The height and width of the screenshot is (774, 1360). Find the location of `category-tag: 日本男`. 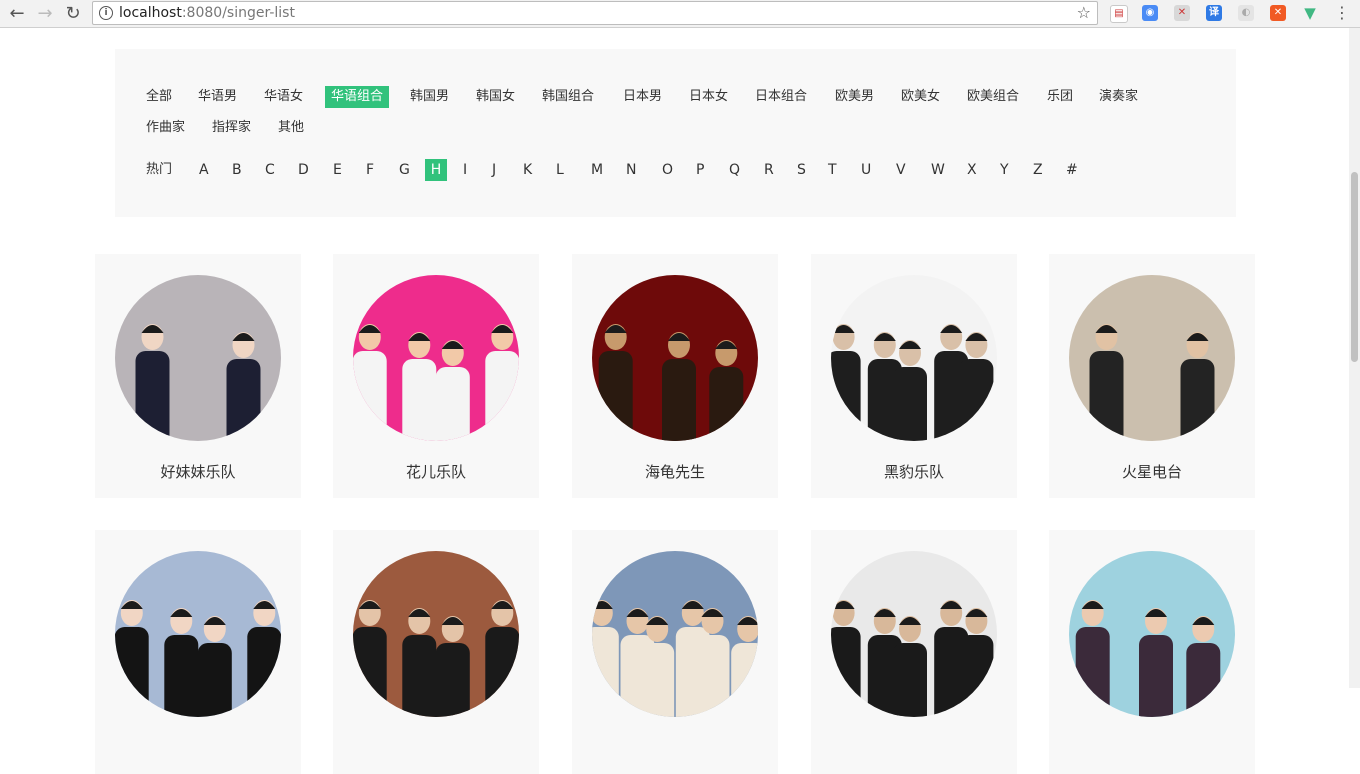

category-tag: 日本男 is located at coordinates (642, 97).